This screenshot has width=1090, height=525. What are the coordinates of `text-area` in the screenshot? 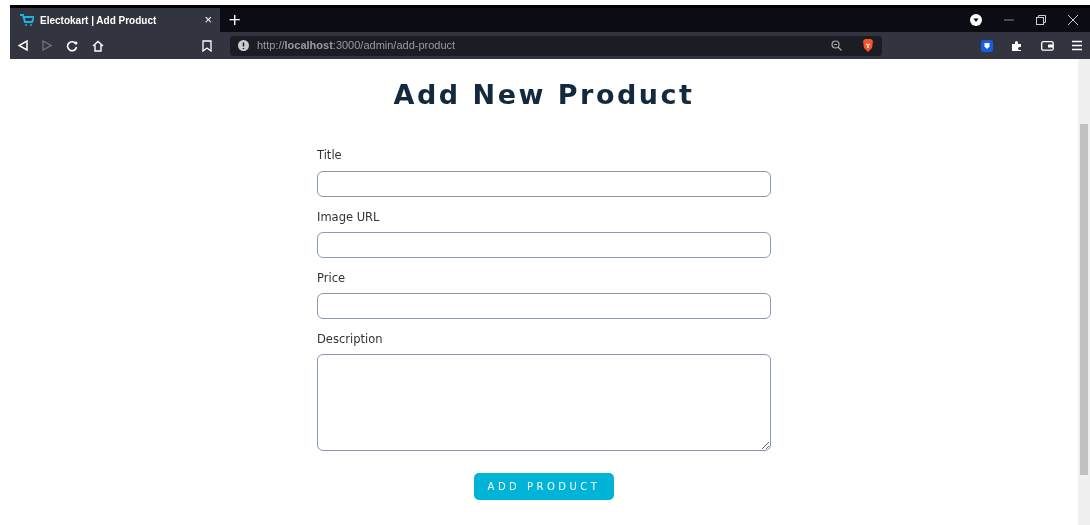 It's located at (544, 403).